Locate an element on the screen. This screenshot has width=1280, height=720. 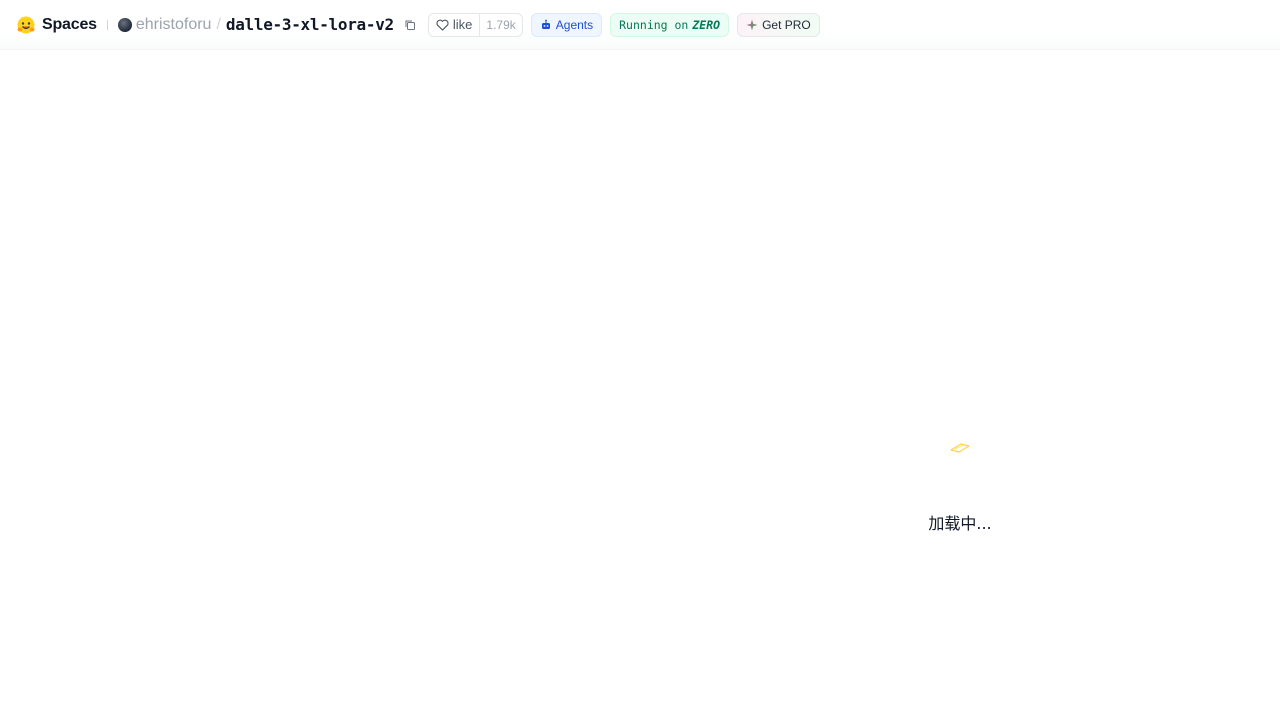
like-label: like is located at coordinates (462, 24).